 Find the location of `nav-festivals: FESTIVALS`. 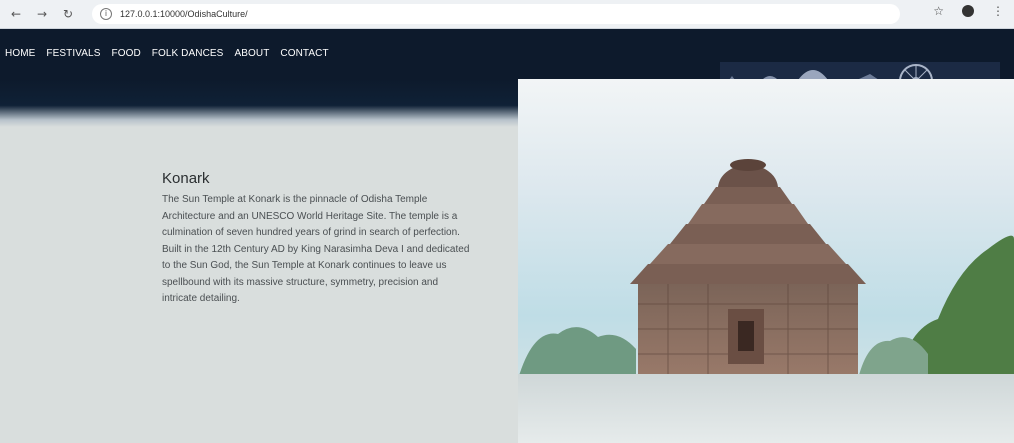

nav-festivals: FESTIVALS is located at coordinates (73, 53).